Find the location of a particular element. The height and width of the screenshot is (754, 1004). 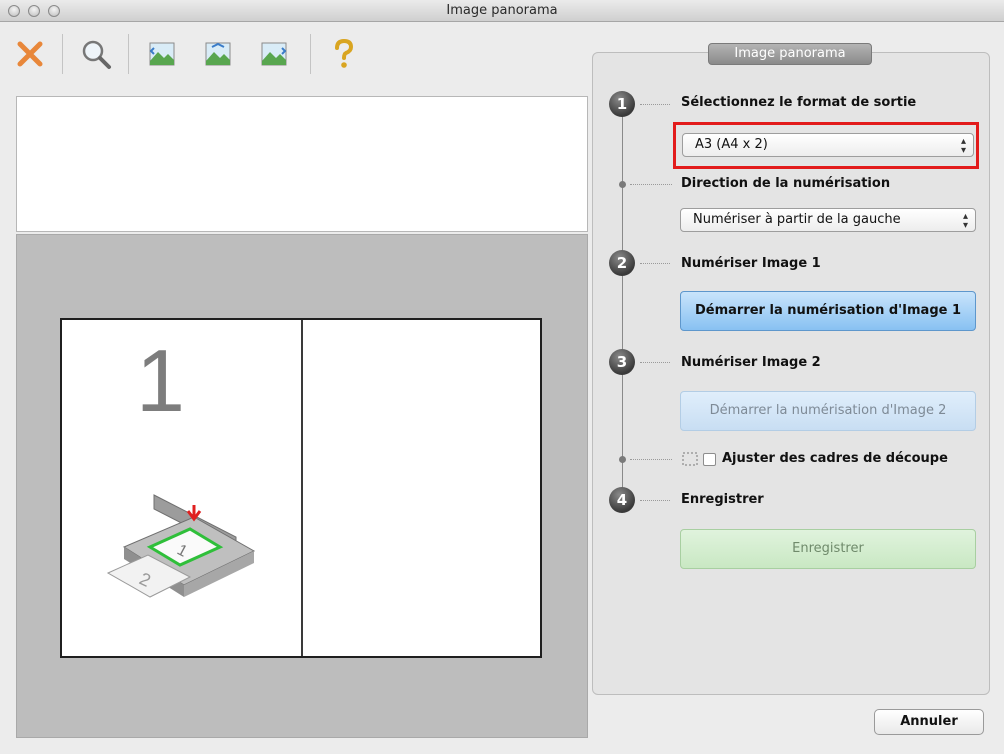

crop-frame-icon is located at coordinates (690, 459).